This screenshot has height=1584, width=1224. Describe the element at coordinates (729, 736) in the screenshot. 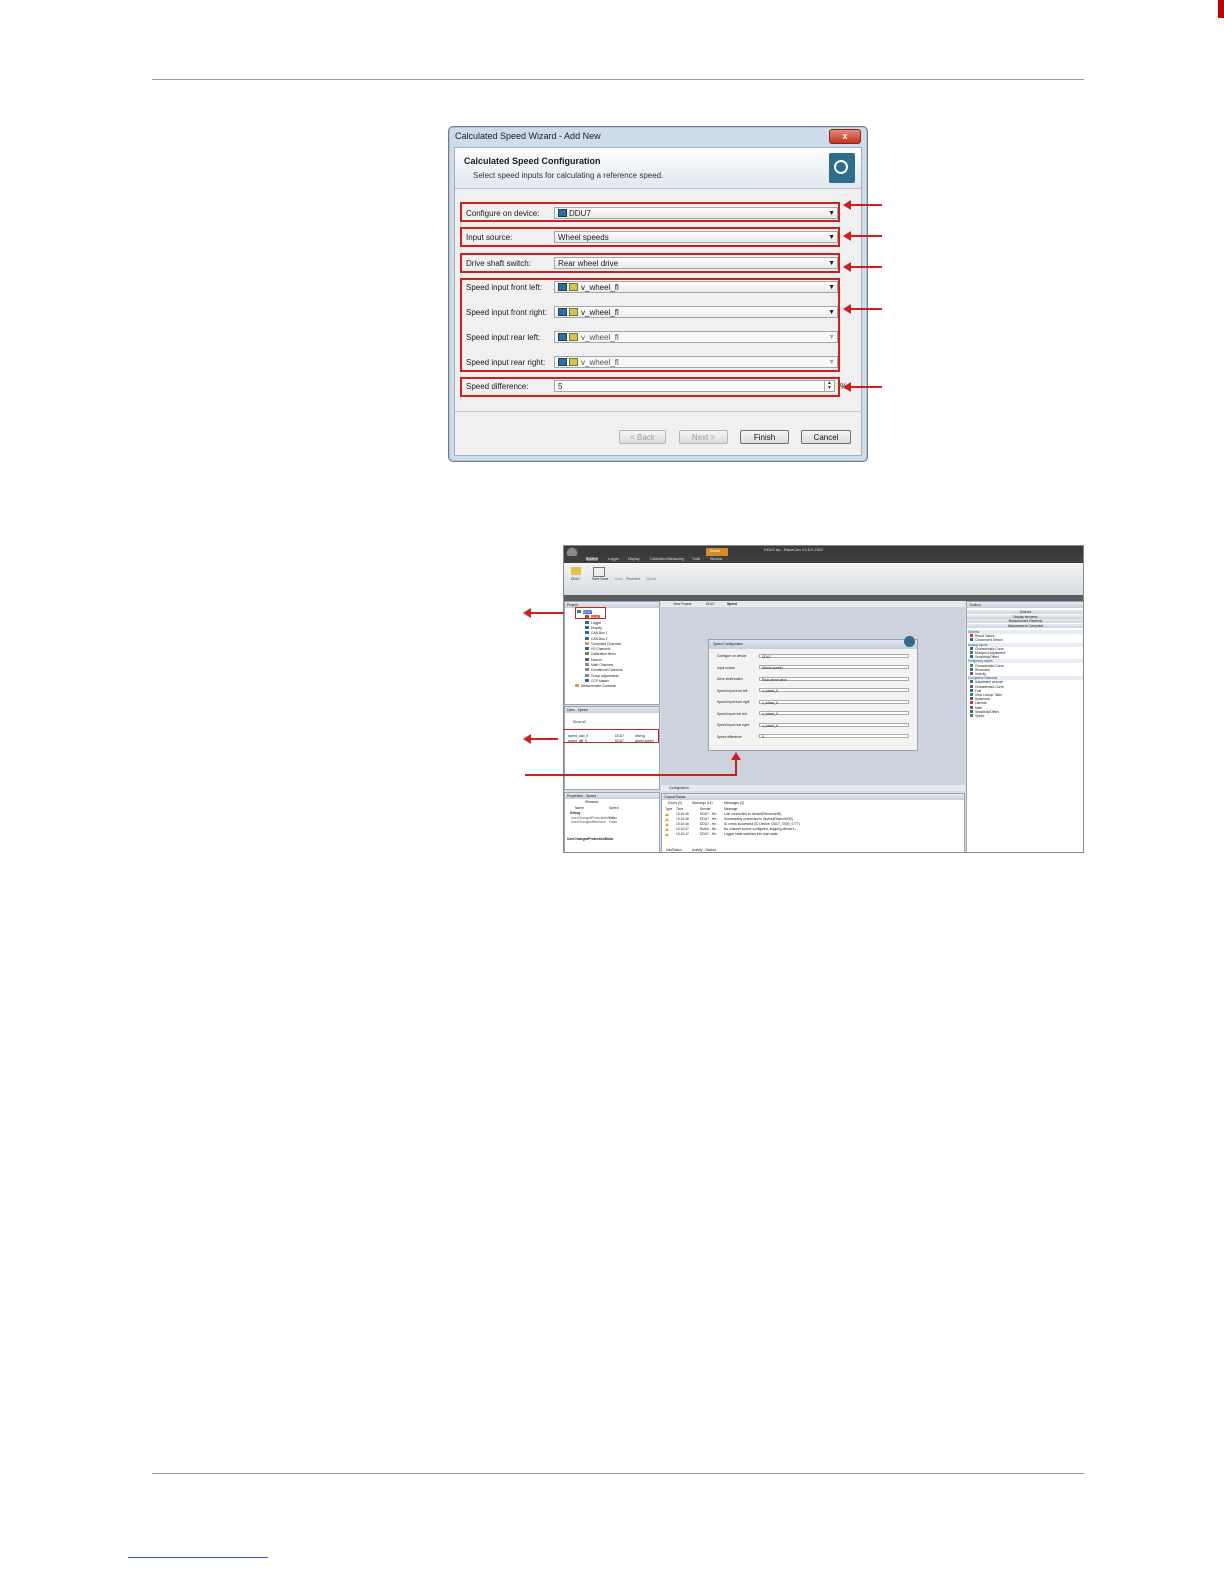

I see `mini-field-label: Speed difference` at that location.